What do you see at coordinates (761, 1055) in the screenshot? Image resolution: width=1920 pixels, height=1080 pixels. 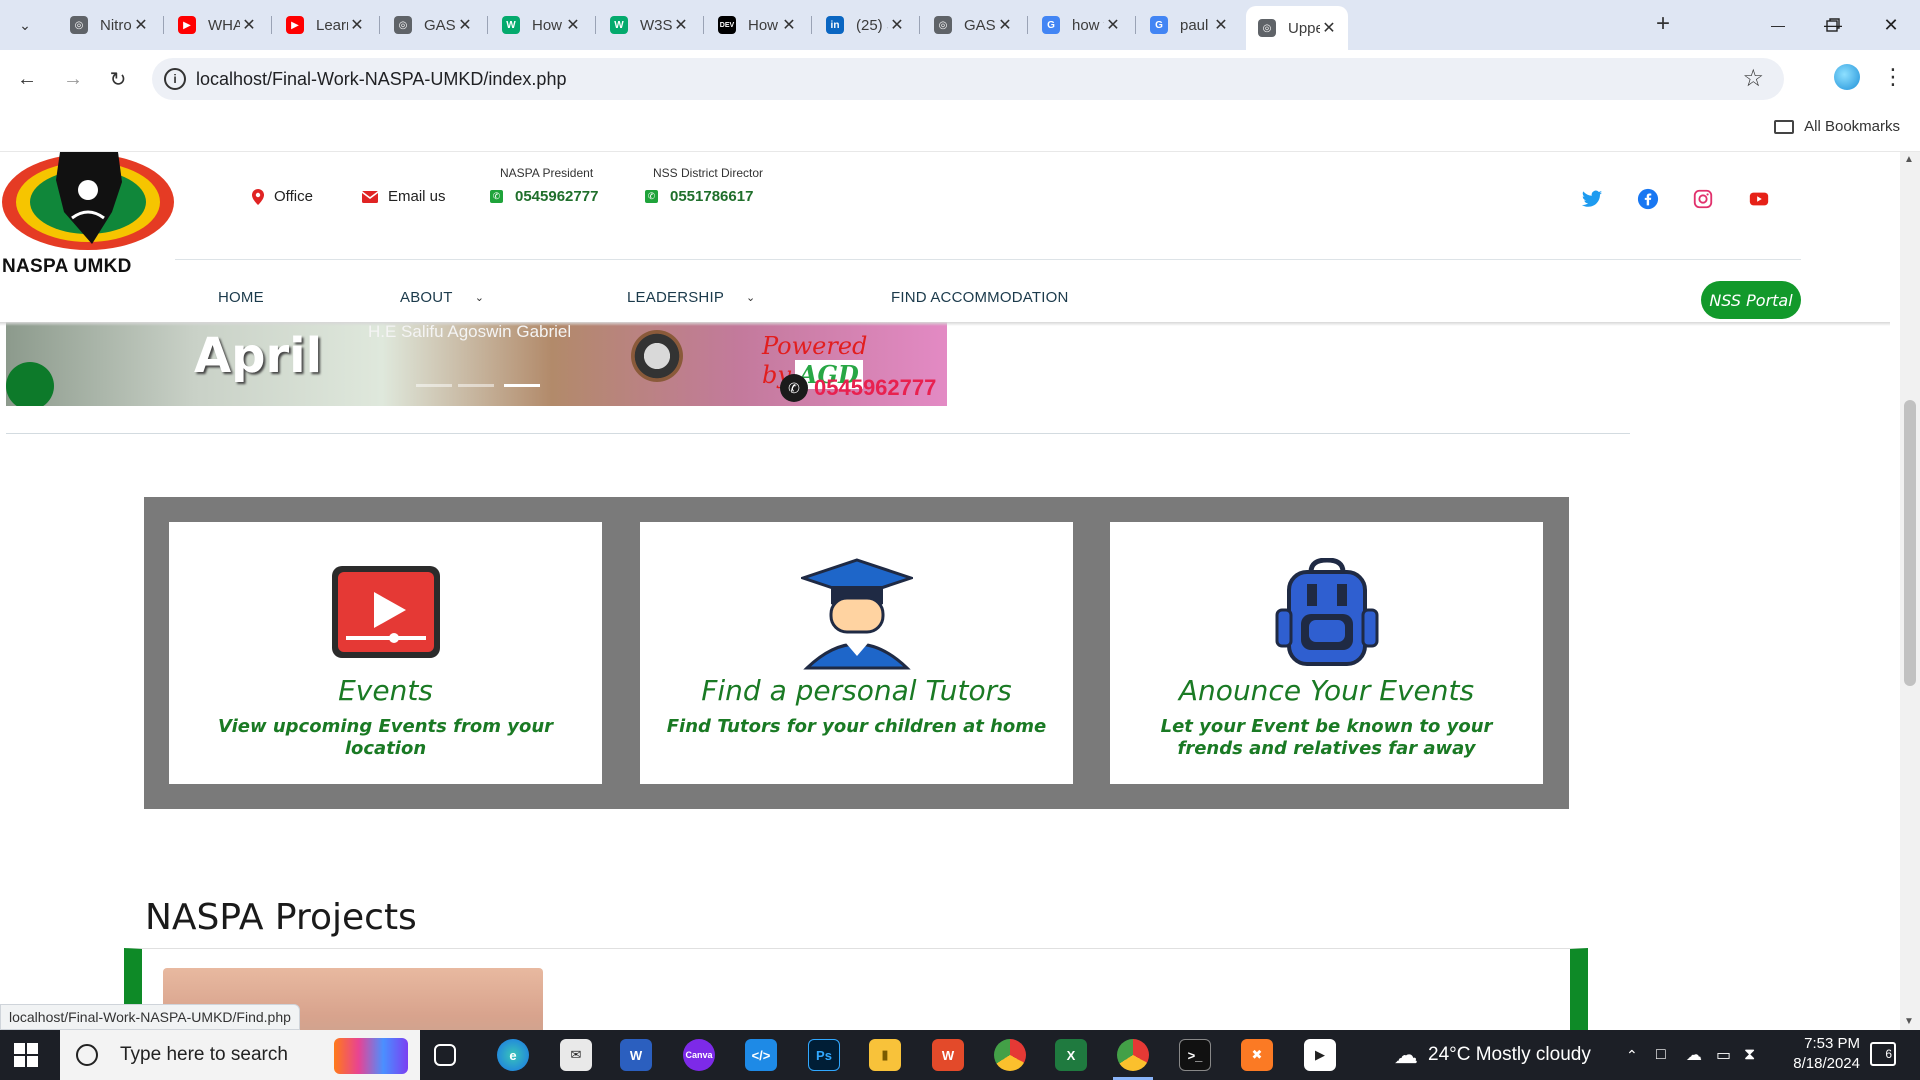 I see `vscode-icon: </>` at bounding box center [761, 1055].